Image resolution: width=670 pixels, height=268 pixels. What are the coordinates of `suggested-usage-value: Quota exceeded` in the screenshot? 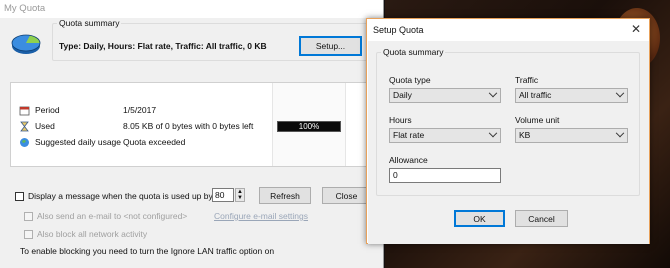 It's located at (154, 142).